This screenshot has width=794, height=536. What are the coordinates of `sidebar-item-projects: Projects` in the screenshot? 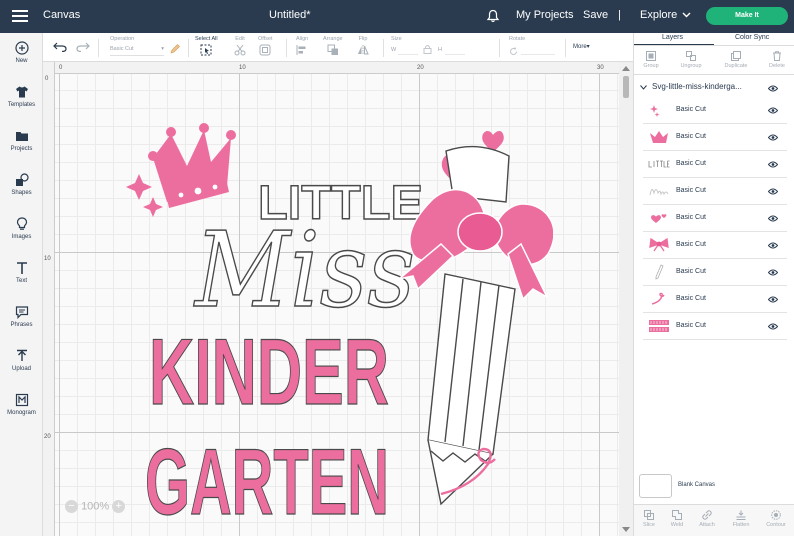 It's located at (21, 149).